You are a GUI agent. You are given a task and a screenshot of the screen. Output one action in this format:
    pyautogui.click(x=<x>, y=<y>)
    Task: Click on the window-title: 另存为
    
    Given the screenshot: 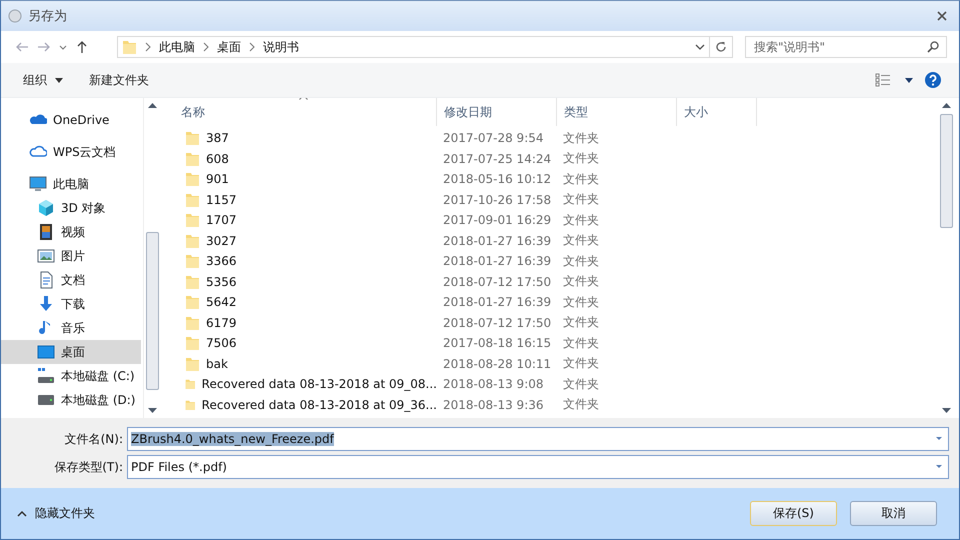 What is the action you would take?
    pyautogui.click(x=47, y=16)
    